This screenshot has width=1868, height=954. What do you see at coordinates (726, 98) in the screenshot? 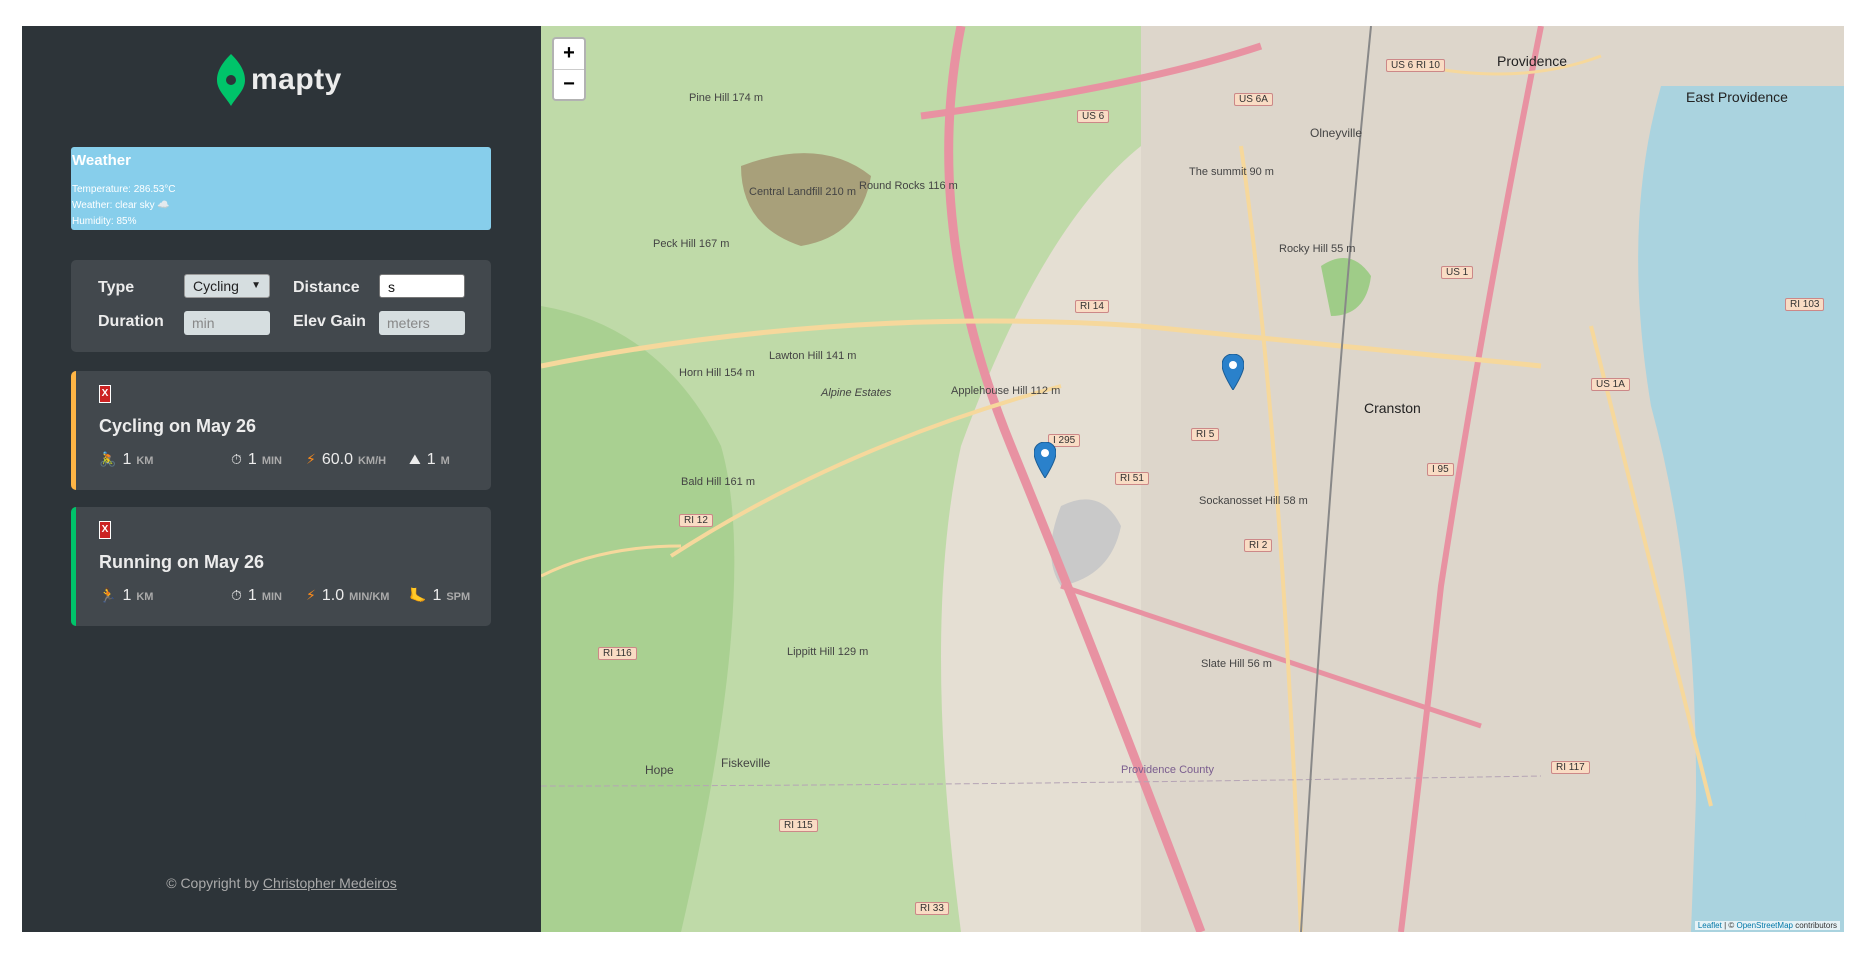
I see `hill-label: Pine Hill 174 m` at bounding box center [726, 98].